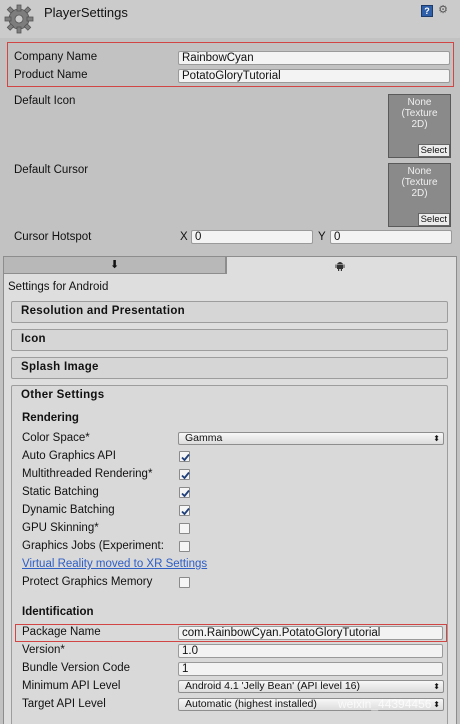 The width and height of the screenshot is (460, 724). Describe the element at coordinates (60, 492) in the screenshot. I see `static-batching-label: Static Batching` at that location.